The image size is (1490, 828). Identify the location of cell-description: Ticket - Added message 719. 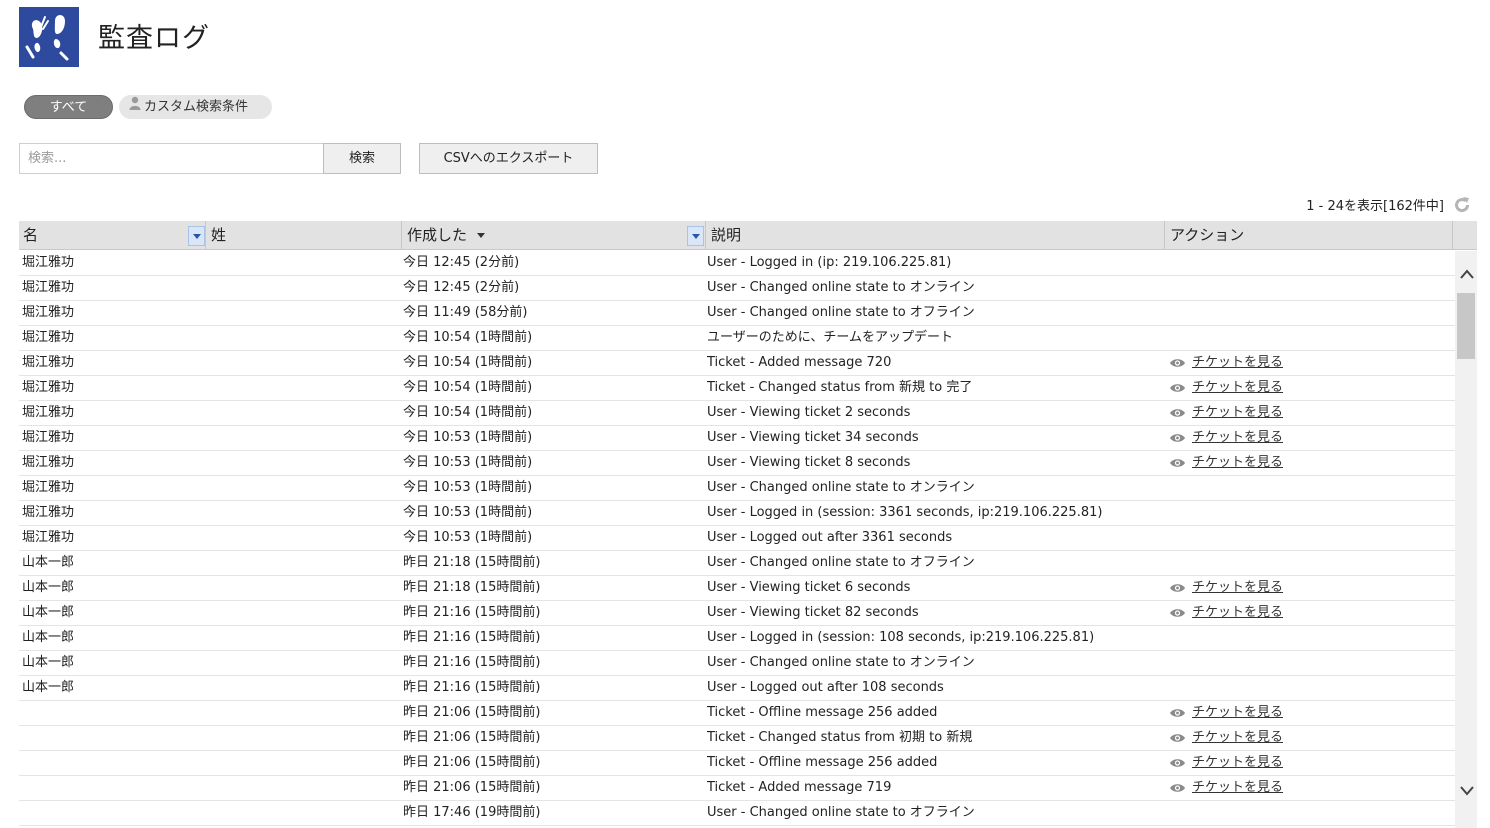
(799, 787).